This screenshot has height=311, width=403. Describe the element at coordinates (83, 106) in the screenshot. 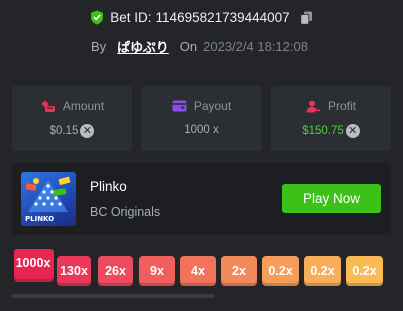

I see `amount-label: Amount` at that location.